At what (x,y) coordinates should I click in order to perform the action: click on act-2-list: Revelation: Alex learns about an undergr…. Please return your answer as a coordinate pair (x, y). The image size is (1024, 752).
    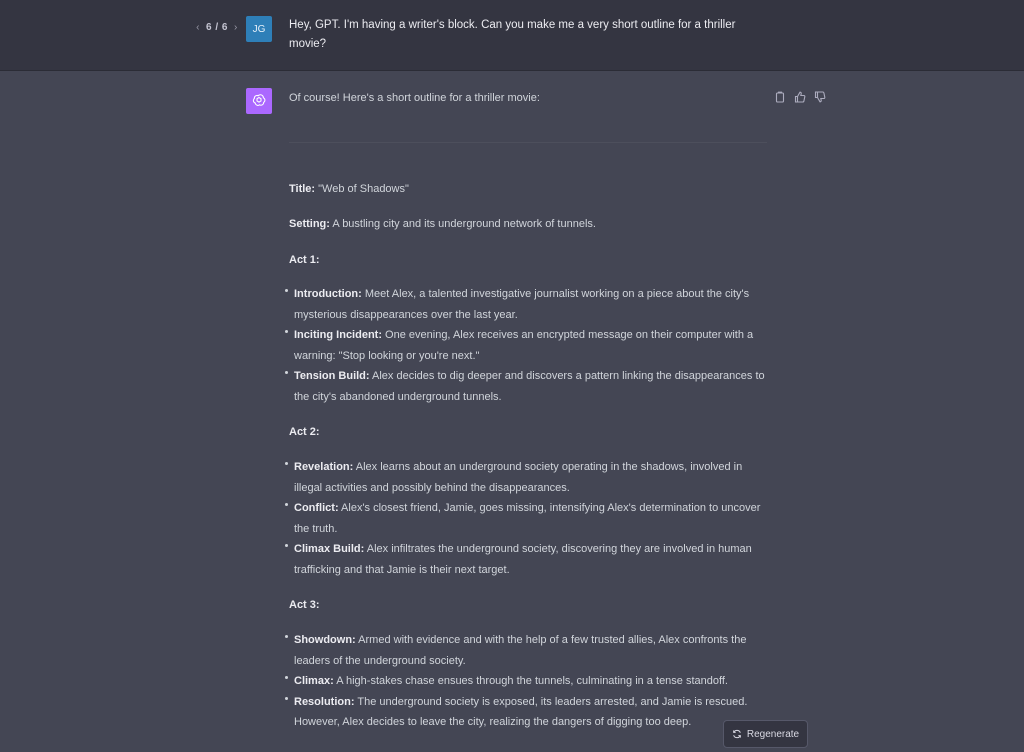
    Looking at the image, I should click on (527, 518).